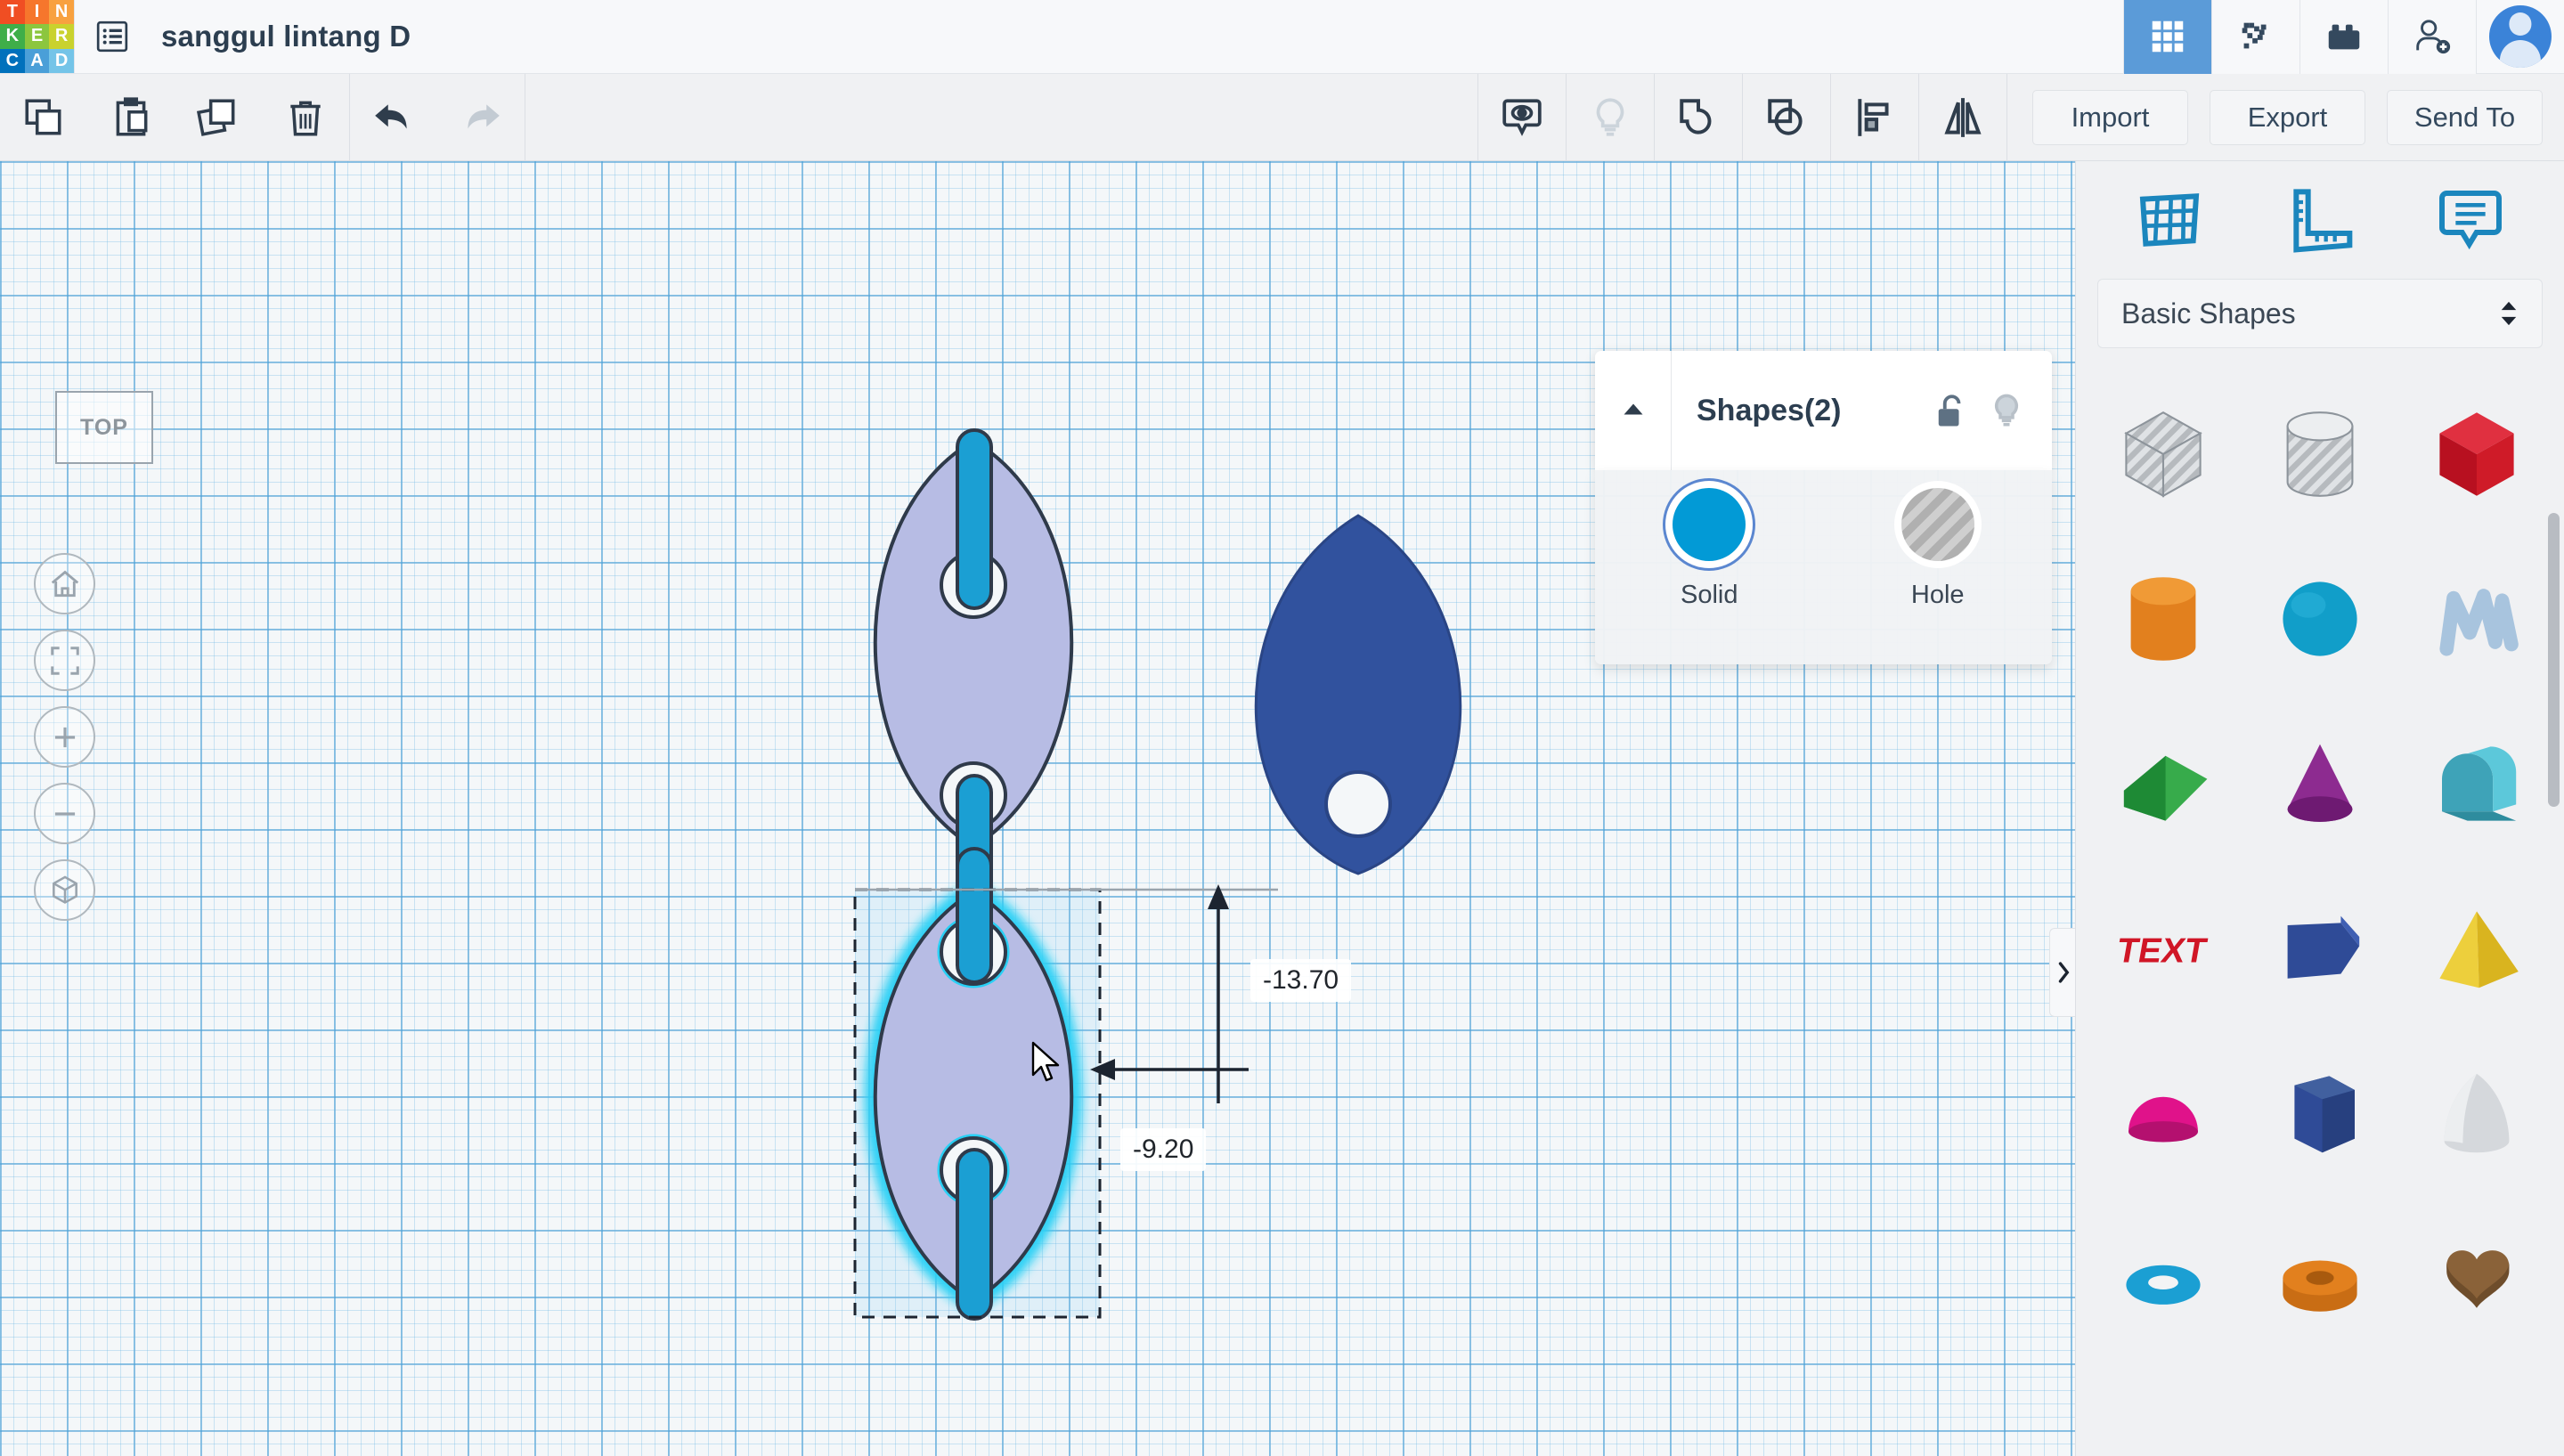  Describe the element at coordinates (2470, 220) in the screenshot. I see `note-icon` at that location.